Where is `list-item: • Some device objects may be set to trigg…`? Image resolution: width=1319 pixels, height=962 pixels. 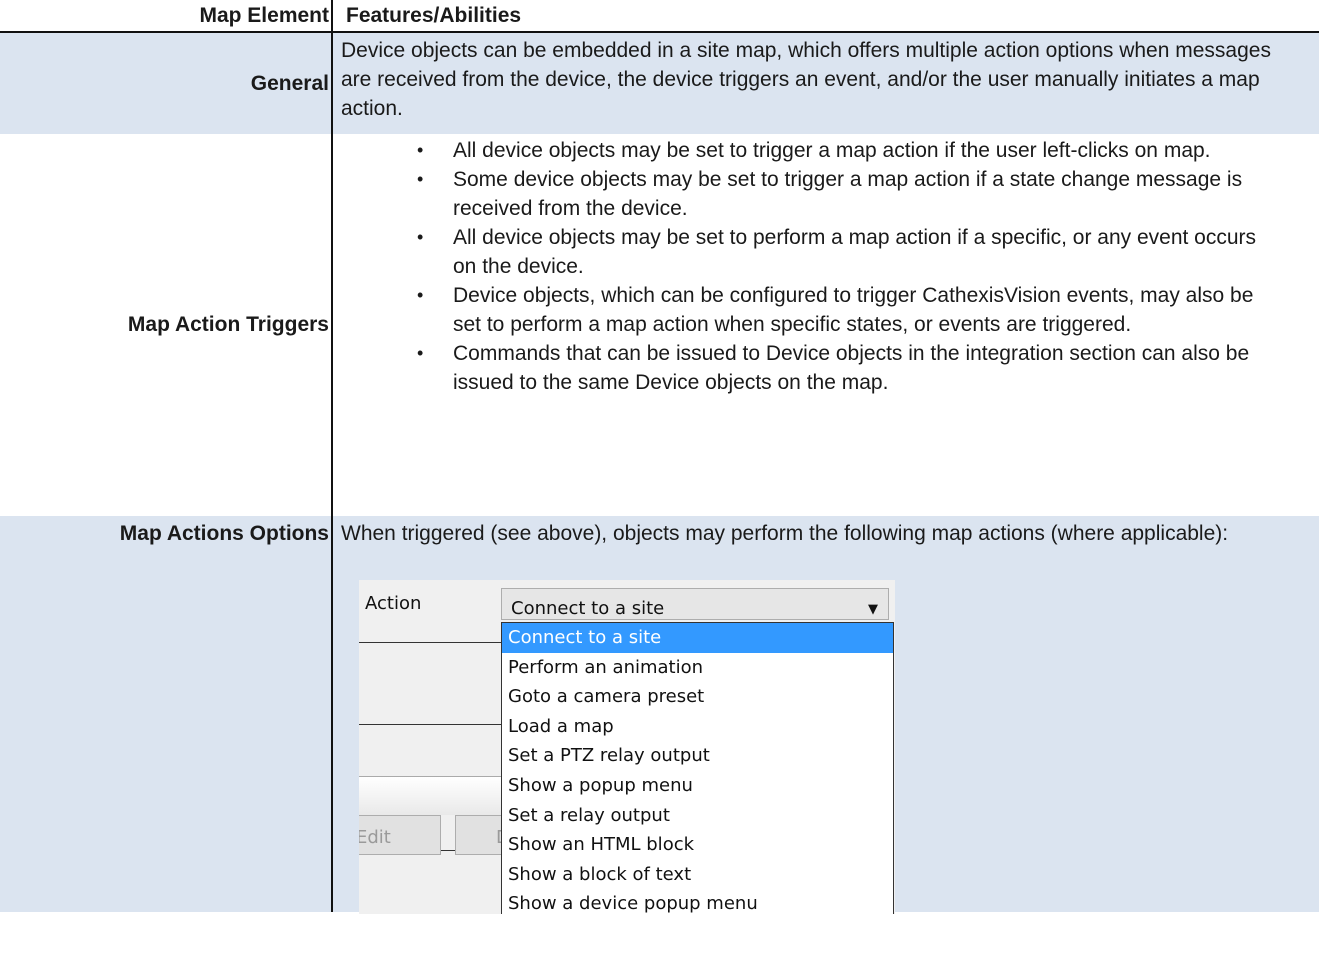
list-item: • Some device objects may be set to trigg… is located at coordinates (830, 194).